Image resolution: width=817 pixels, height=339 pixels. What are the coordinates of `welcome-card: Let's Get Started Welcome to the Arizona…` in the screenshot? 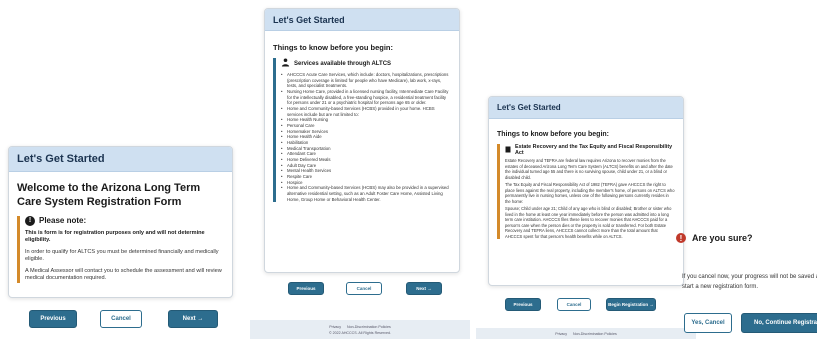 It's located at (120, 222).